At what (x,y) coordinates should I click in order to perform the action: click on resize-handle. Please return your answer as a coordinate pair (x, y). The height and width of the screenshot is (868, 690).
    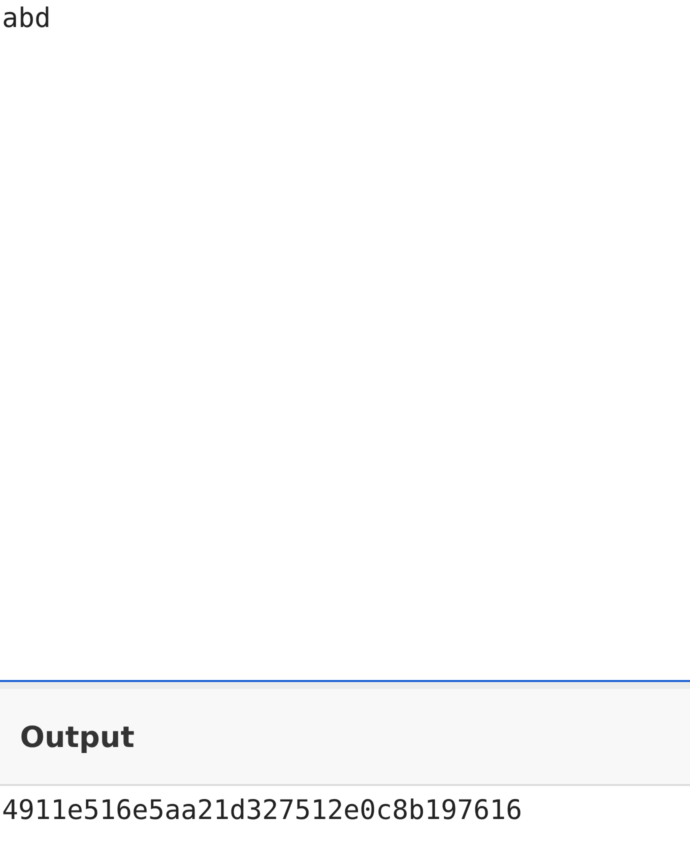
    Looking at the image, I should click on (345, 685).